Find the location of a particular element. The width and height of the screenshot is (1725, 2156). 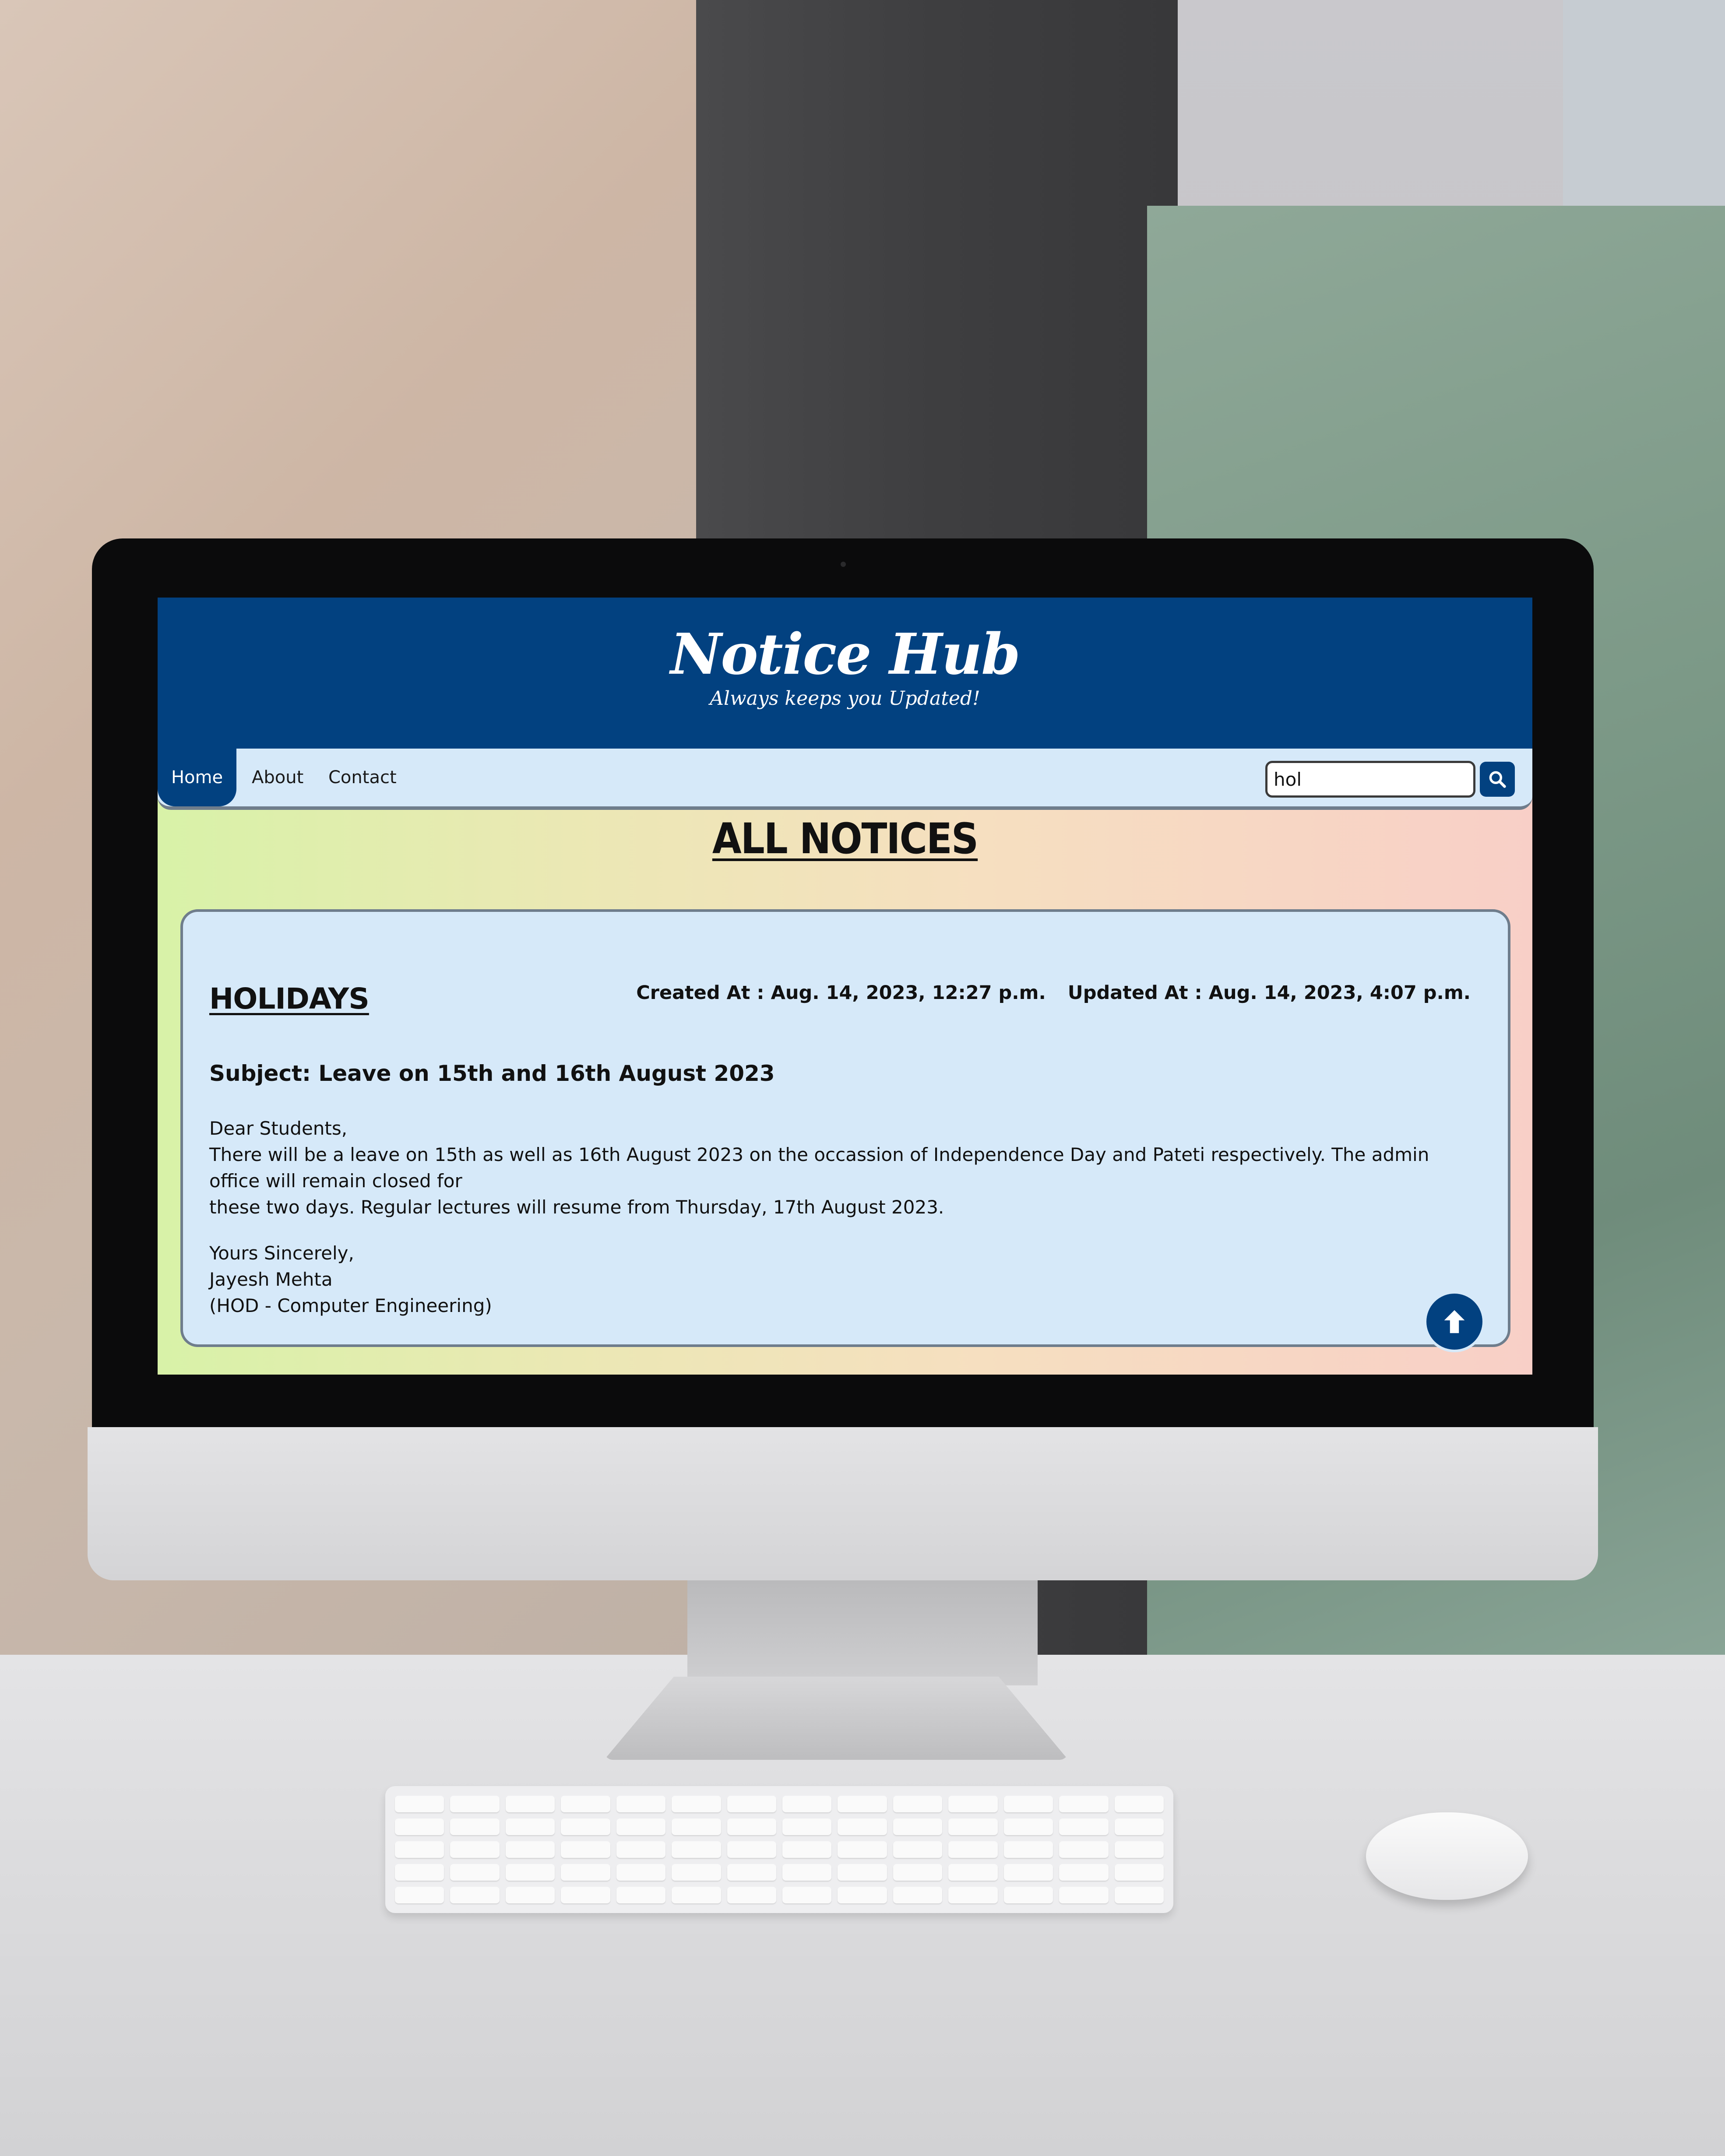

site-header: Notice Hub Always keeps you Updated! is located at coordinates (845, 673).